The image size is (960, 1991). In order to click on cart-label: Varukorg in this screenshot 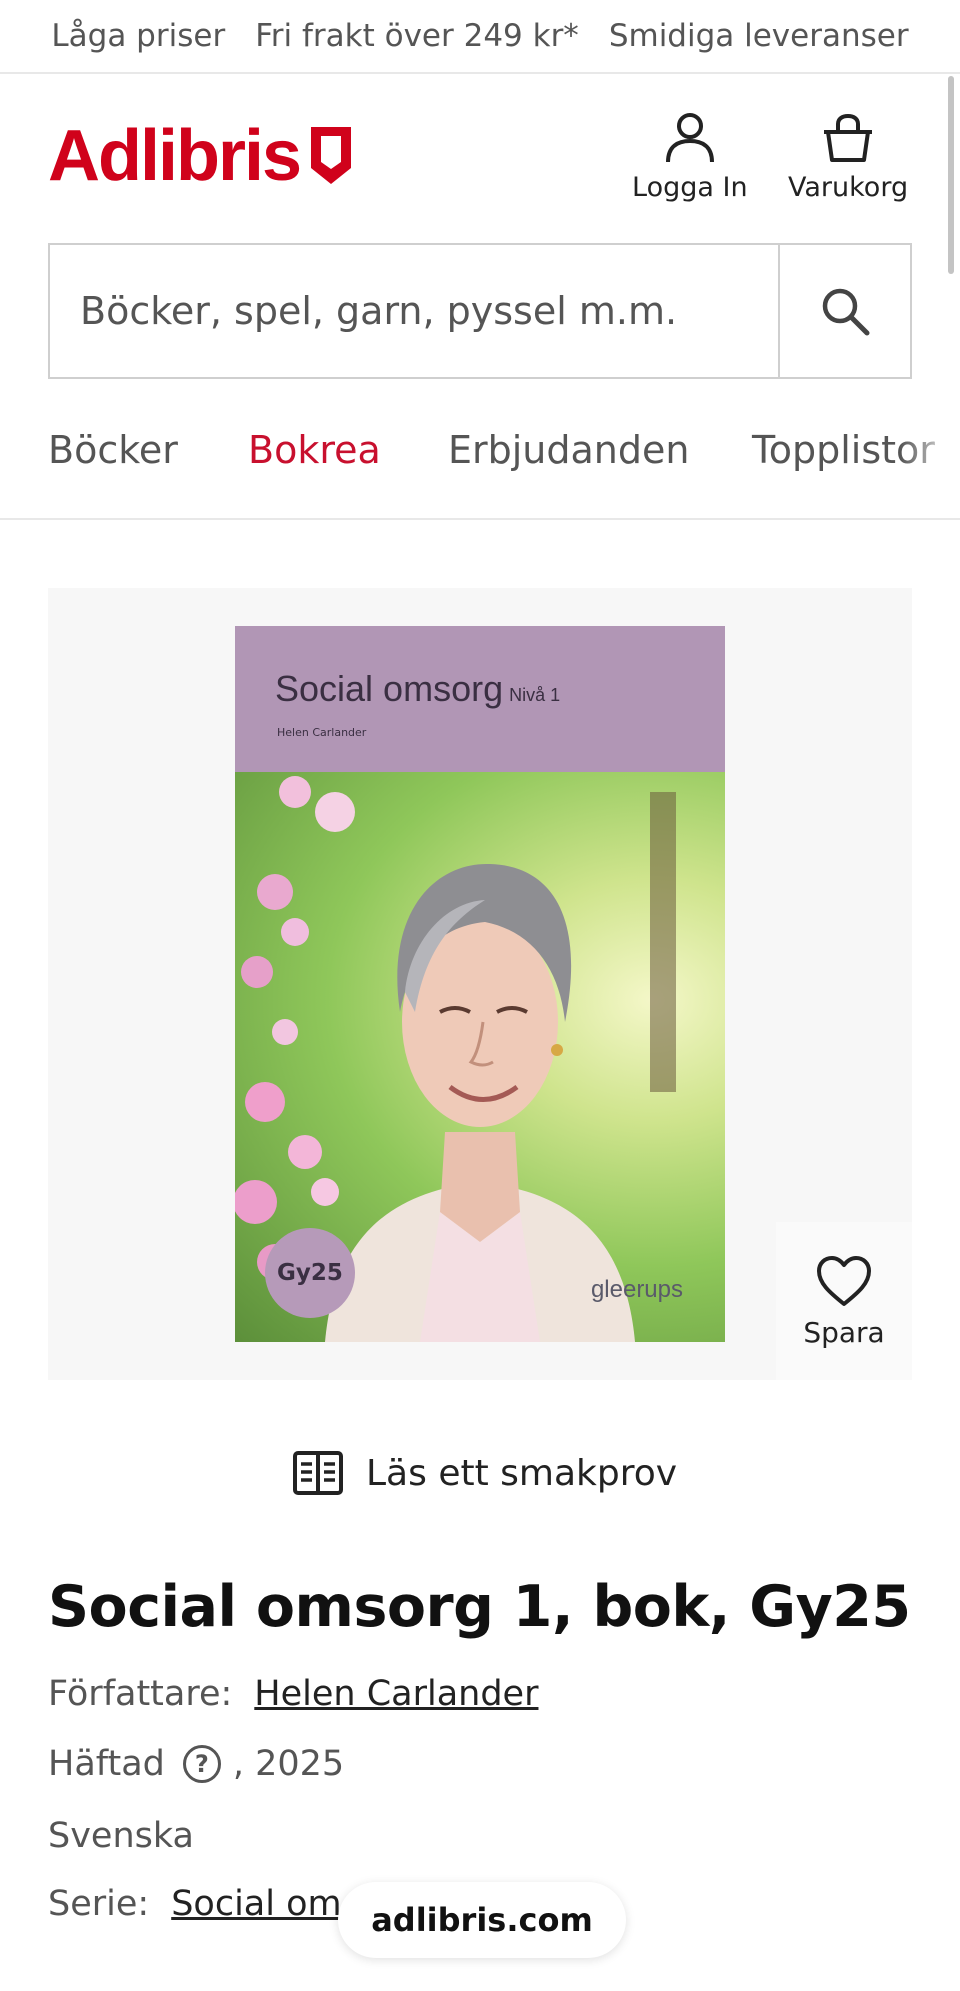, I will do `click(848, 187)`.